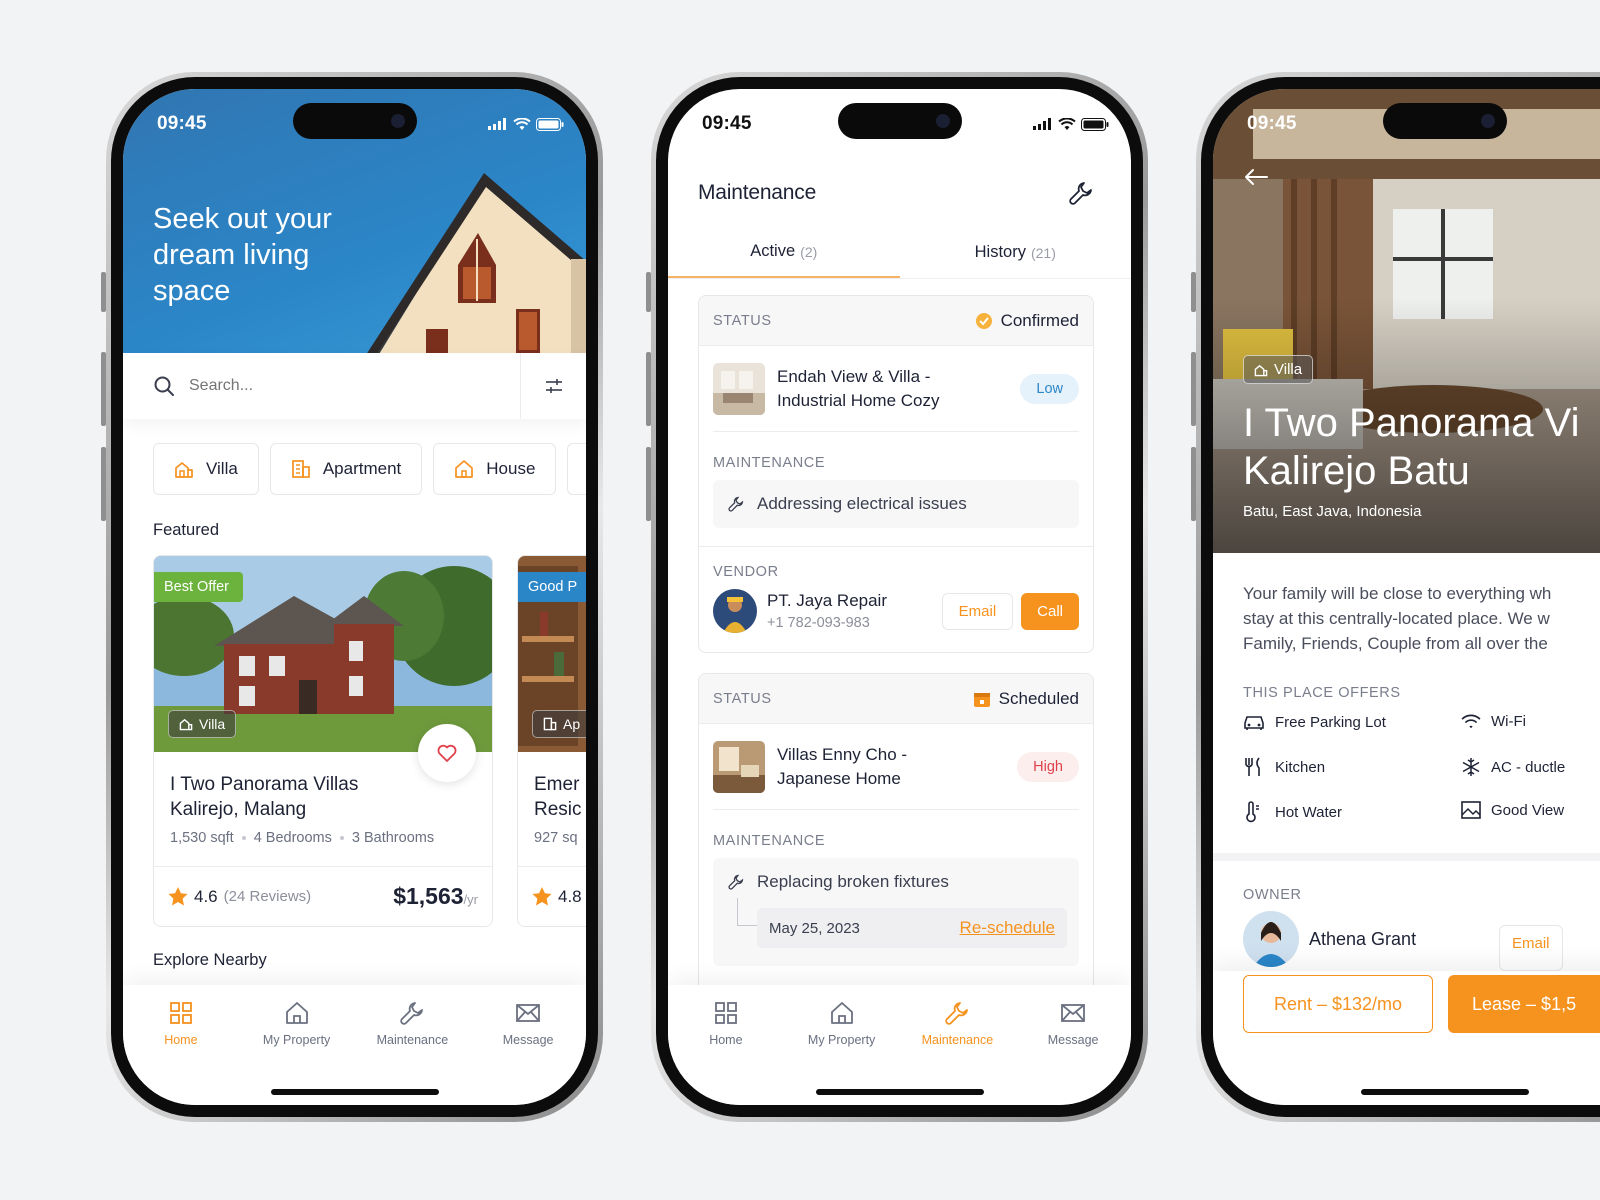 This screenshot has width=1600, height=1200. Describe the element at coordinates (300, 469) in the screenshot. I see `apartment-icon` at that location.